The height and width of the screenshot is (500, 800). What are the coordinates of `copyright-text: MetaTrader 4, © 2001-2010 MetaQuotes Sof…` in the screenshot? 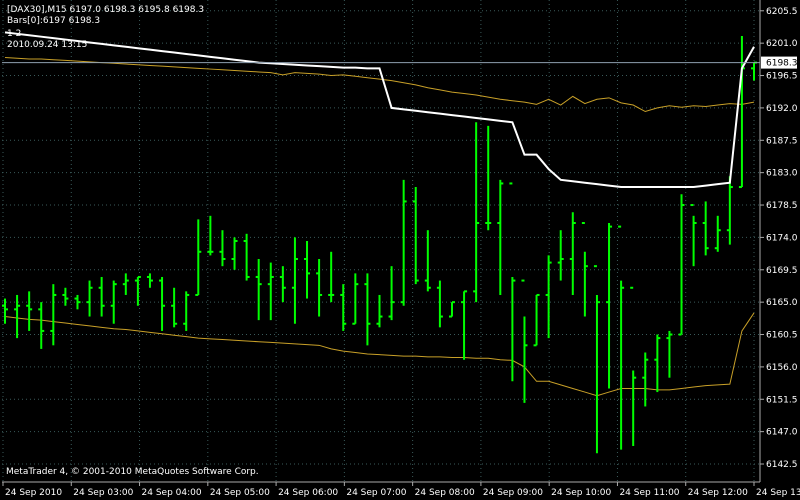 It's located at (132, 472).